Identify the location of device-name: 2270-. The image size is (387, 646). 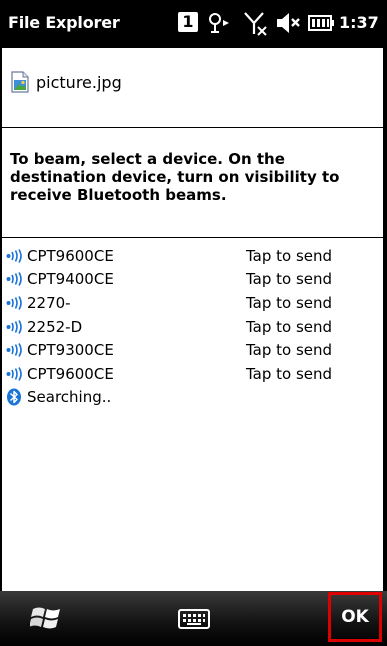
(49, 302).